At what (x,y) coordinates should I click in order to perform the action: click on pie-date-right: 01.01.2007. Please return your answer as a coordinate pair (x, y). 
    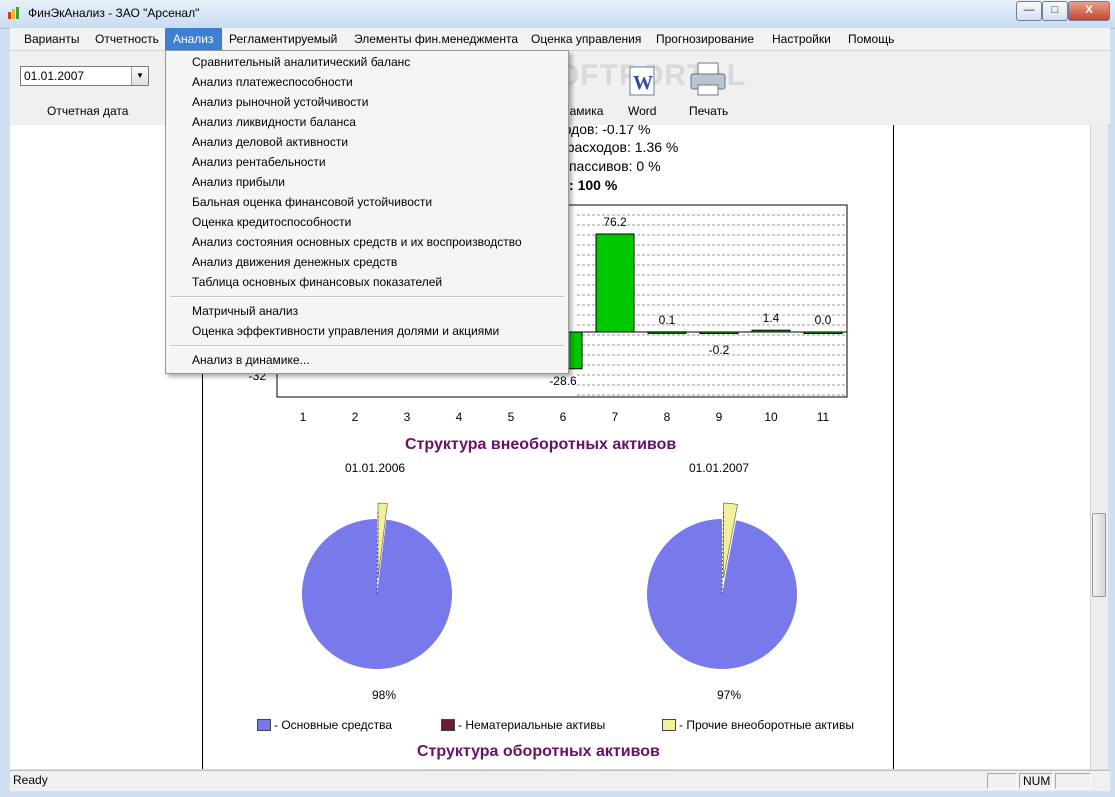
    Looking at the image, I should click on (719, 468).